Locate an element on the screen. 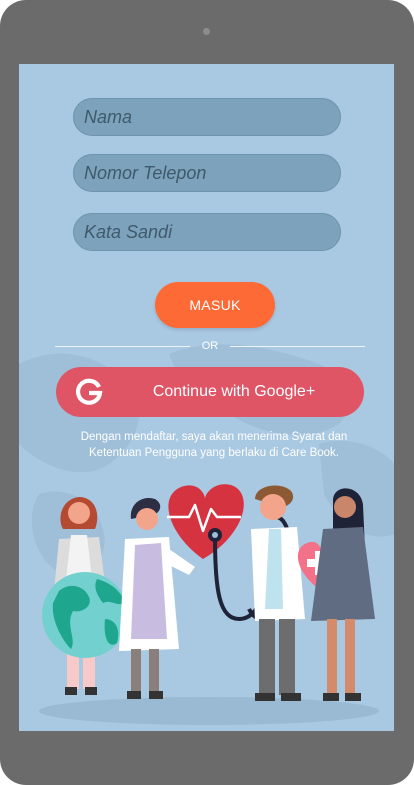 This screenshot has width=414, height=785. divider-line-right is located at coordinates (297, 346).